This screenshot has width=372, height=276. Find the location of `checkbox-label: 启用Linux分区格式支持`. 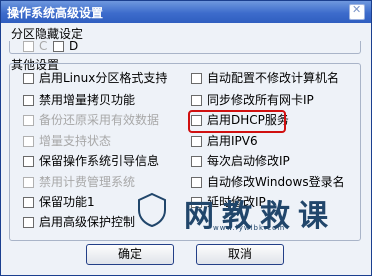

checkbox-label: 启用Linux分区格式支持 is located at coordinates (103, 78).